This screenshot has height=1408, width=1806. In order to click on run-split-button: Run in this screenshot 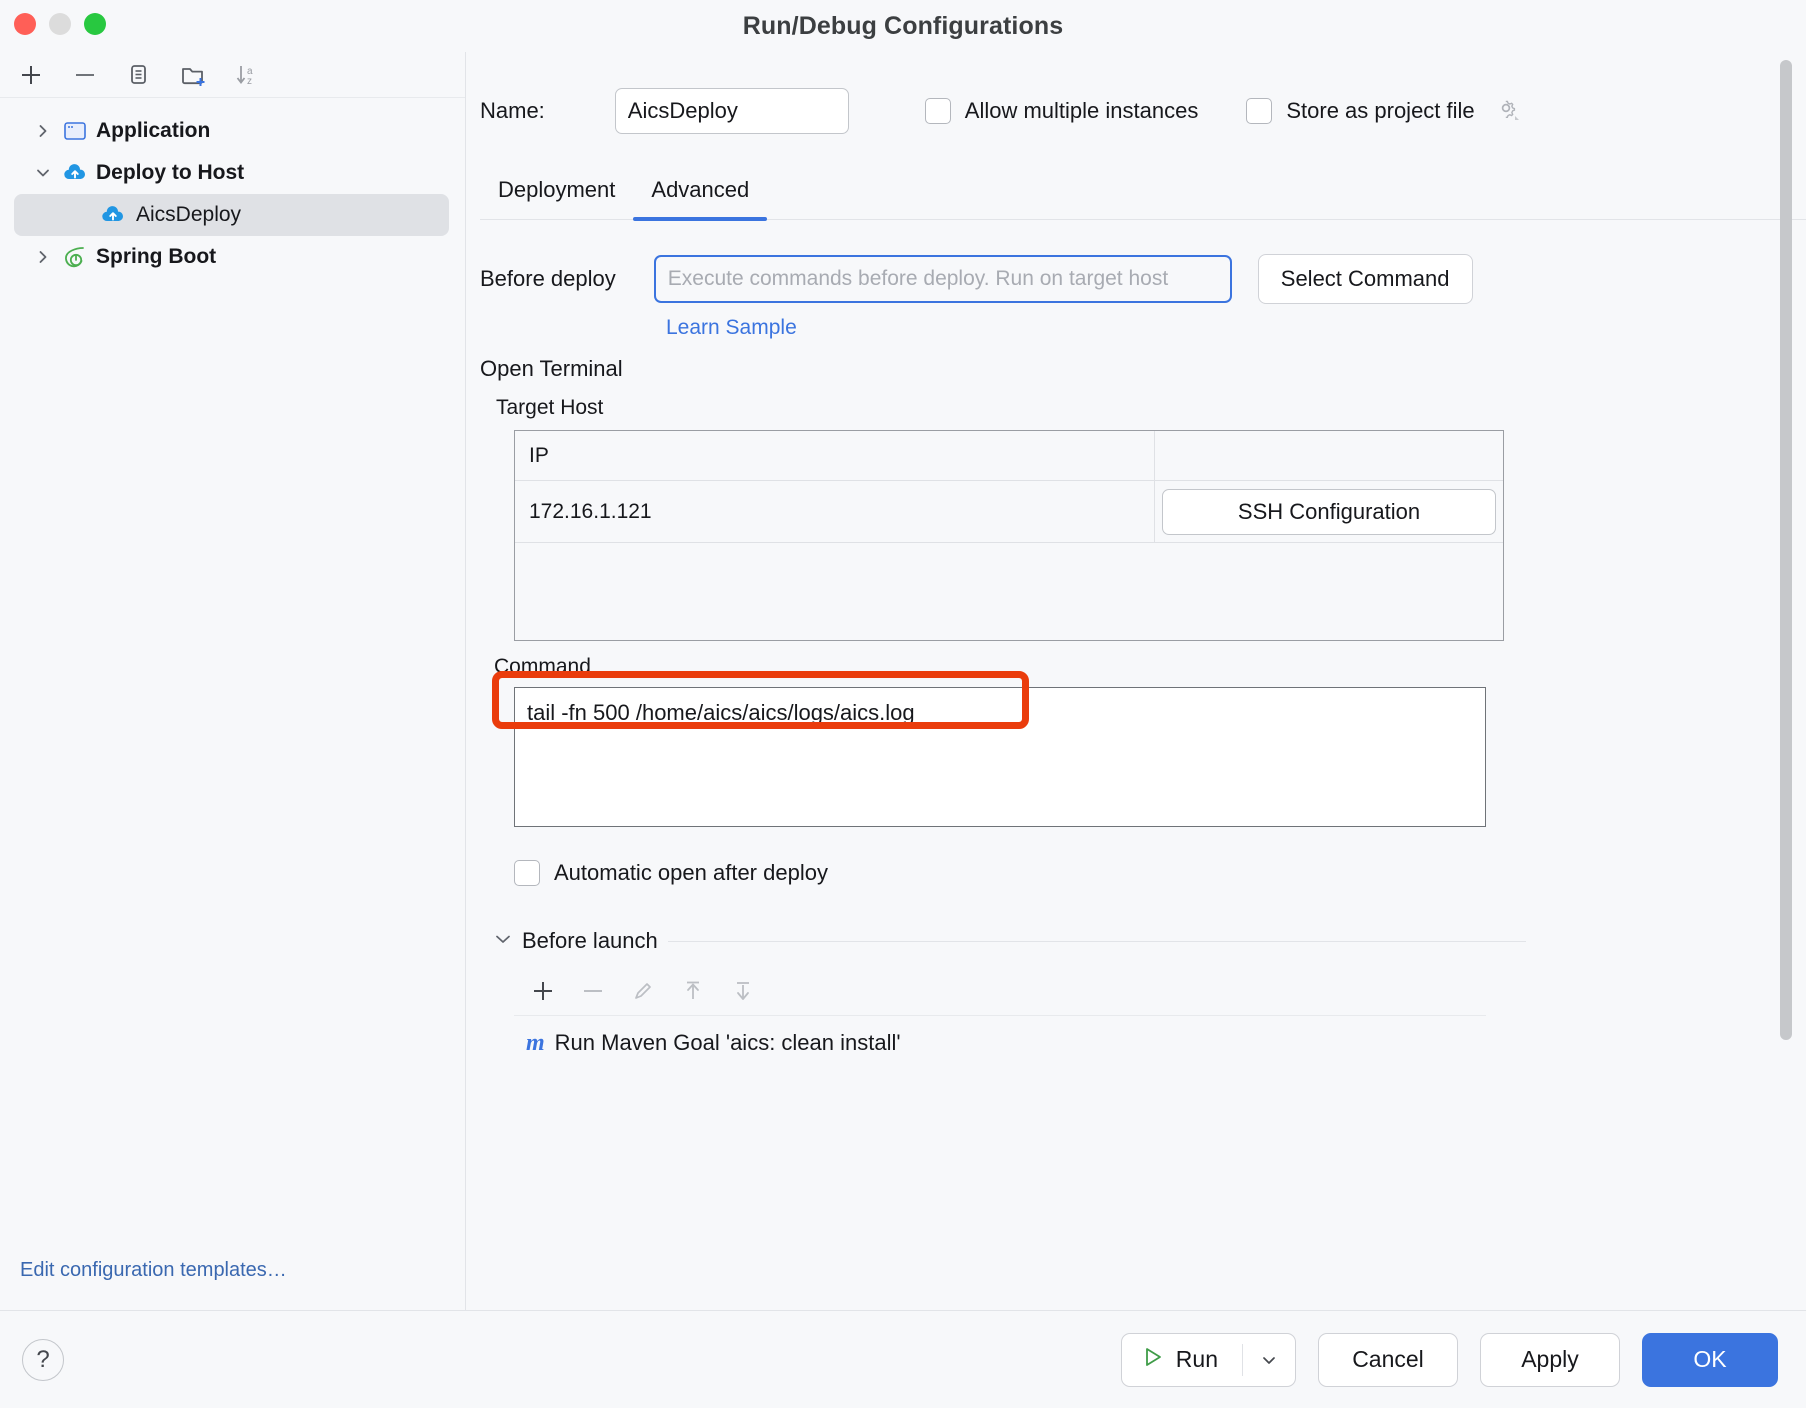, I will do `click(1208, 1359)`.